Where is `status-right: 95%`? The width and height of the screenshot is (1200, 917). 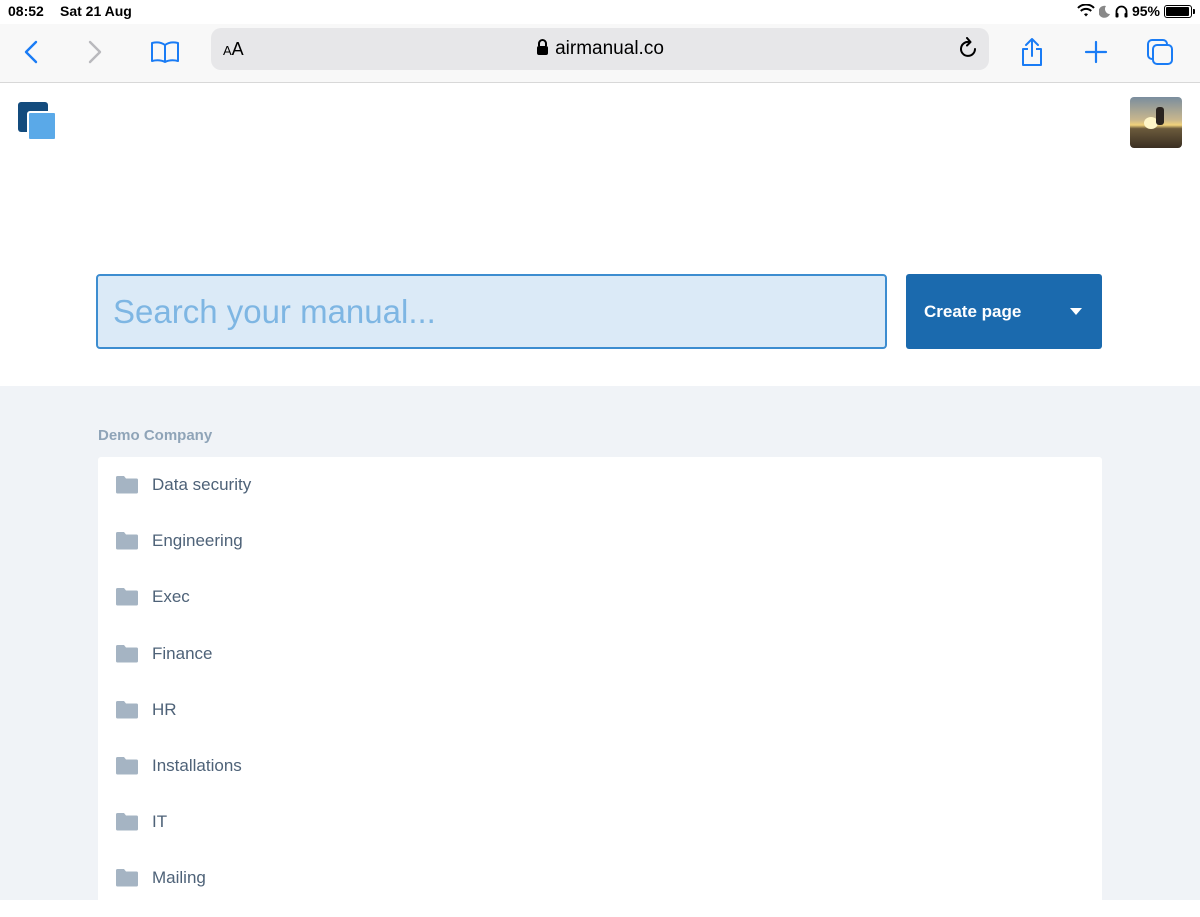
status-right: 95% is located at coordinates (1134, 11).